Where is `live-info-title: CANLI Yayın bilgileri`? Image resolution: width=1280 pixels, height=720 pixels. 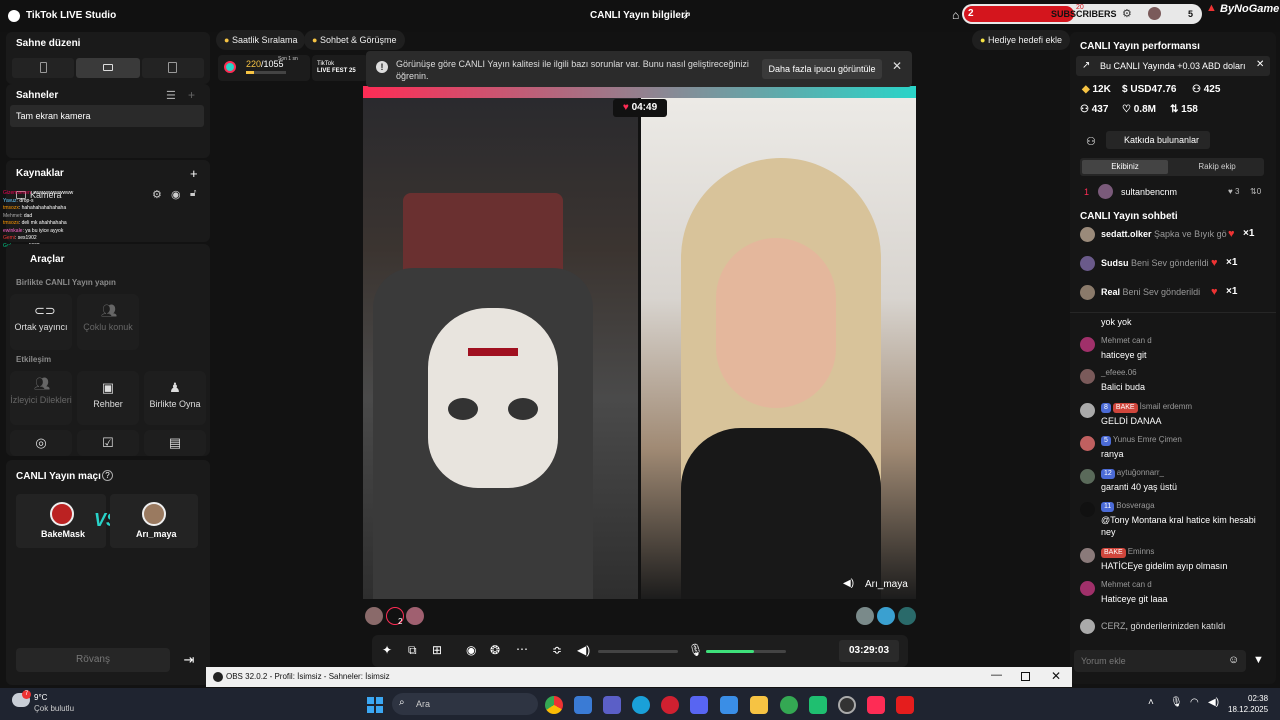
live-info-title: CANLI Yayın bilgileri is located at coordinates (639, 15).